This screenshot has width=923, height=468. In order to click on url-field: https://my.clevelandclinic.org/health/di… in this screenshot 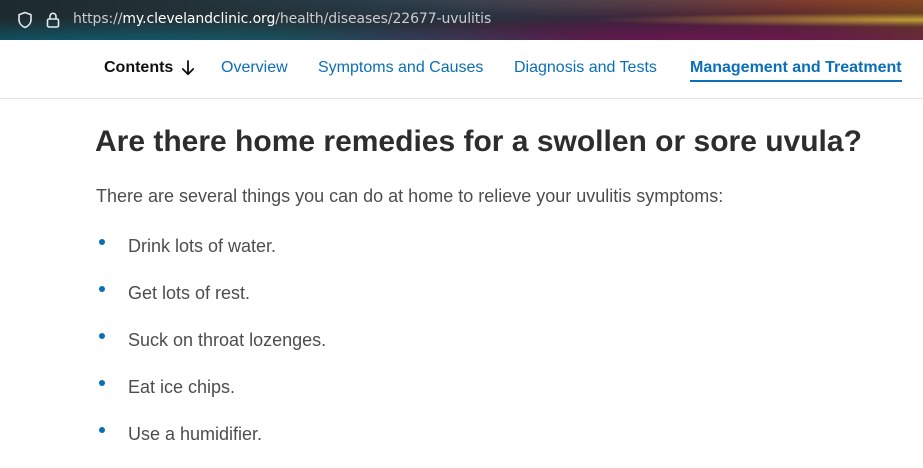, I will do `click(282, 19)`.